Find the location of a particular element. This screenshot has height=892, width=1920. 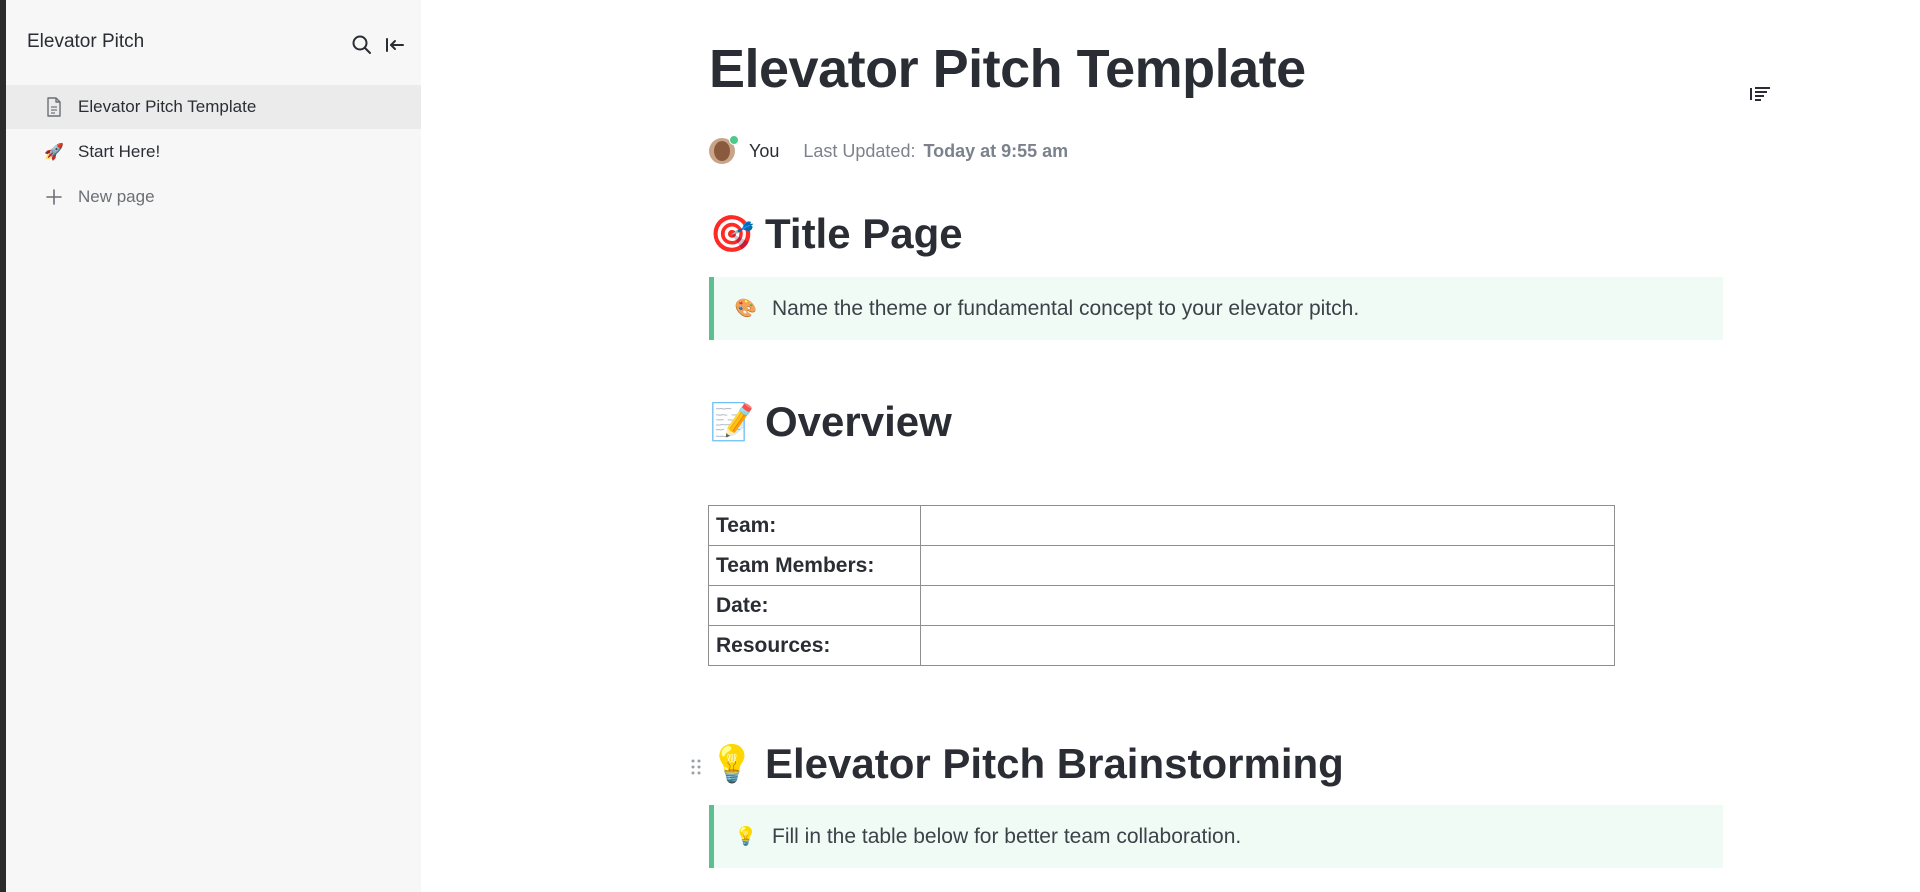

table-cell-label: Date: is located at coordinates (814, 605).